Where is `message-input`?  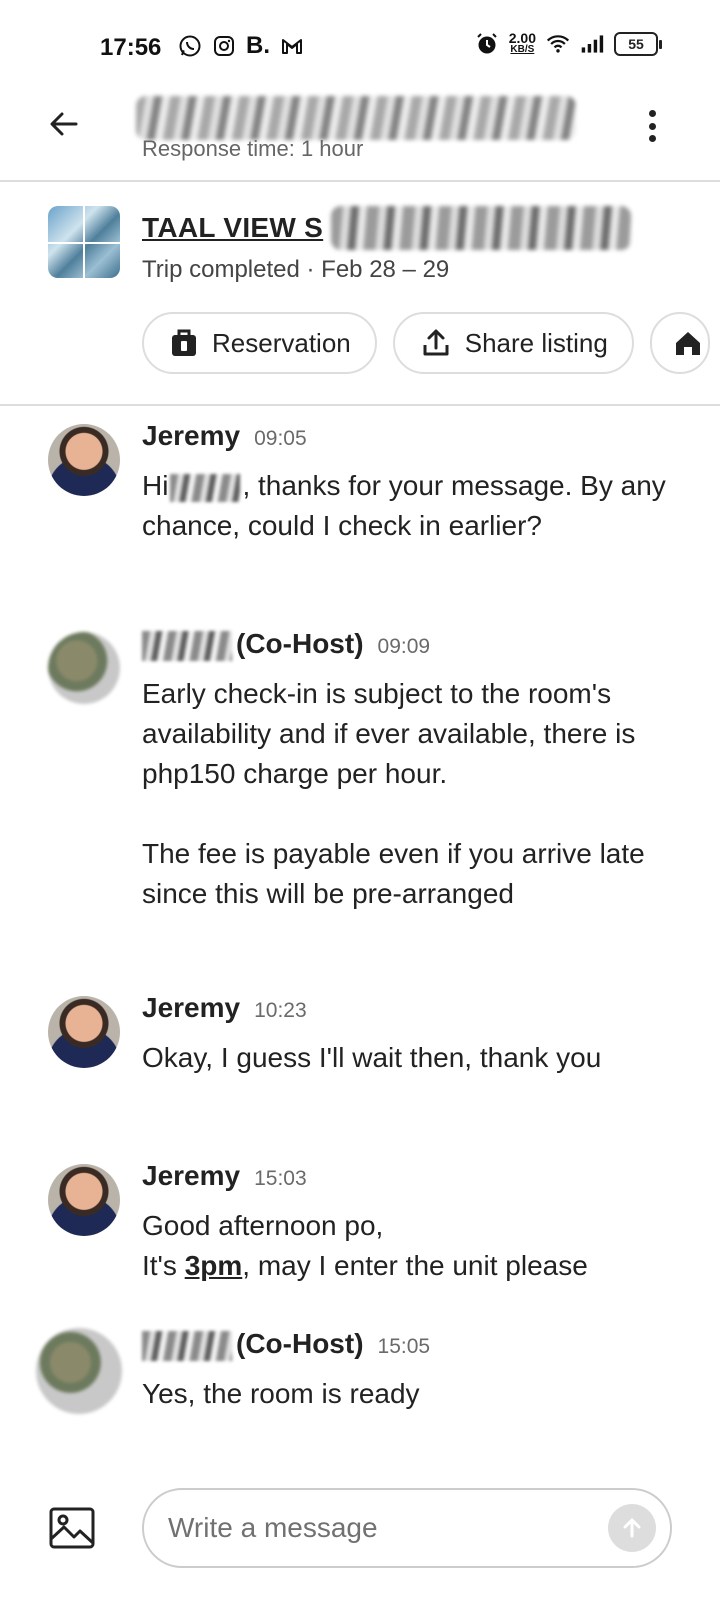 message-input is located at coordinates (407, 1528).